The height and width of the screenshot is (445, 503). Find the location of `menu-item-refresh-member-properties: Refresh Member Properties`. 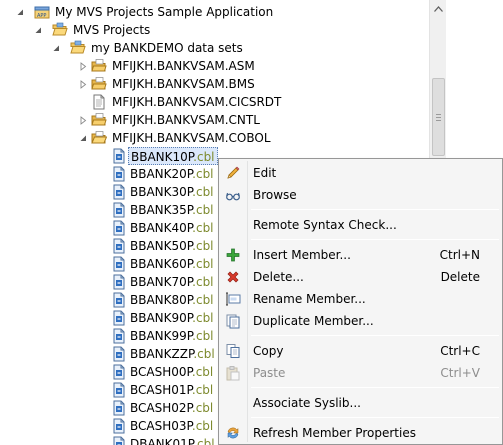

menu-item-refresh-member-properties: Refresh Member Properties is located at coordinates (360, 433).